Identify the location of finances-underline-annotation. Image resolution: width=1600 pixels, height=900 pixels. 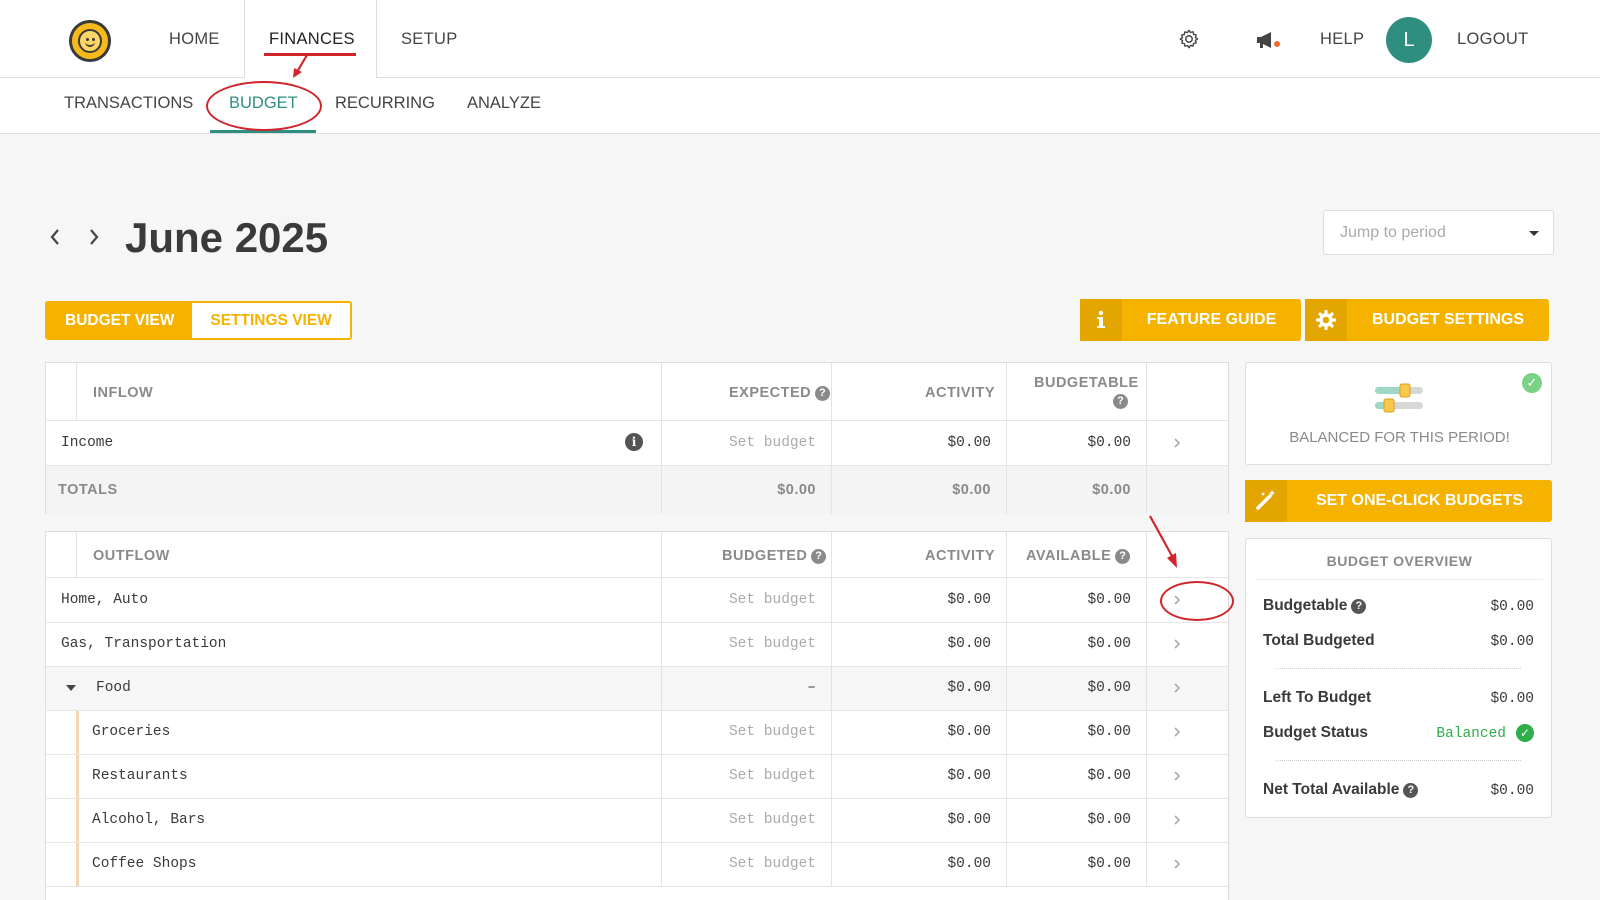
(310, 54).